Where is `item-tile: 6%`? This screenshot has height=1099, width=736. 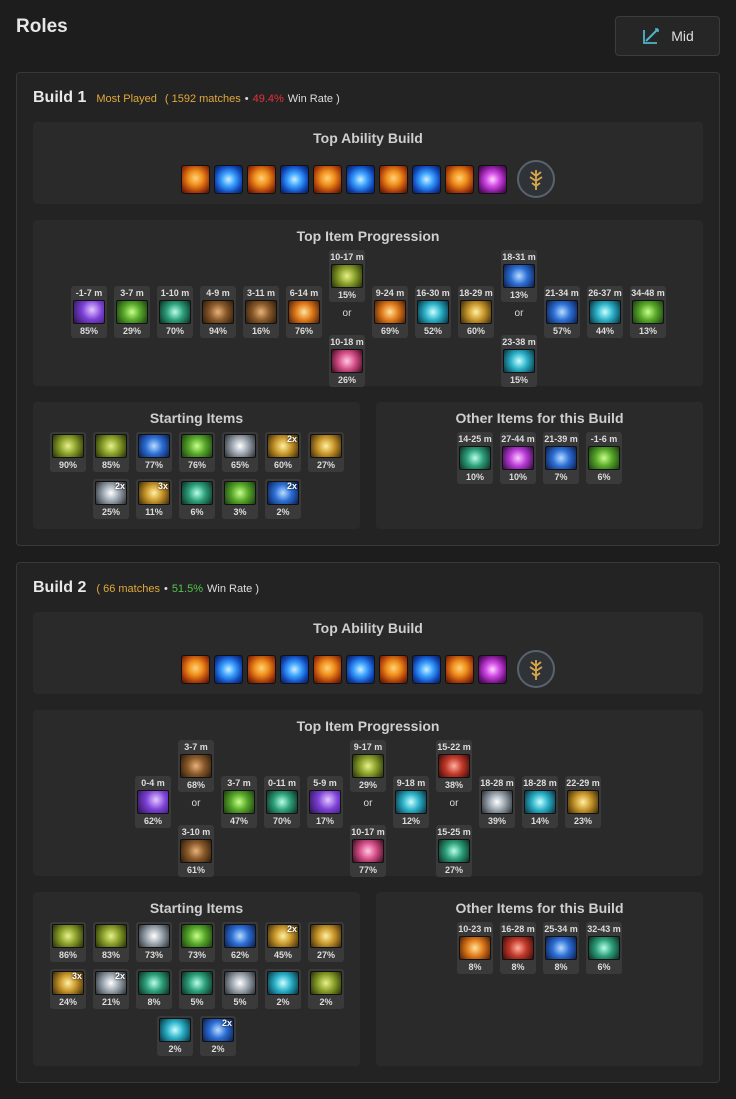 item-tile: 6% is located at coordinates (197, 499).